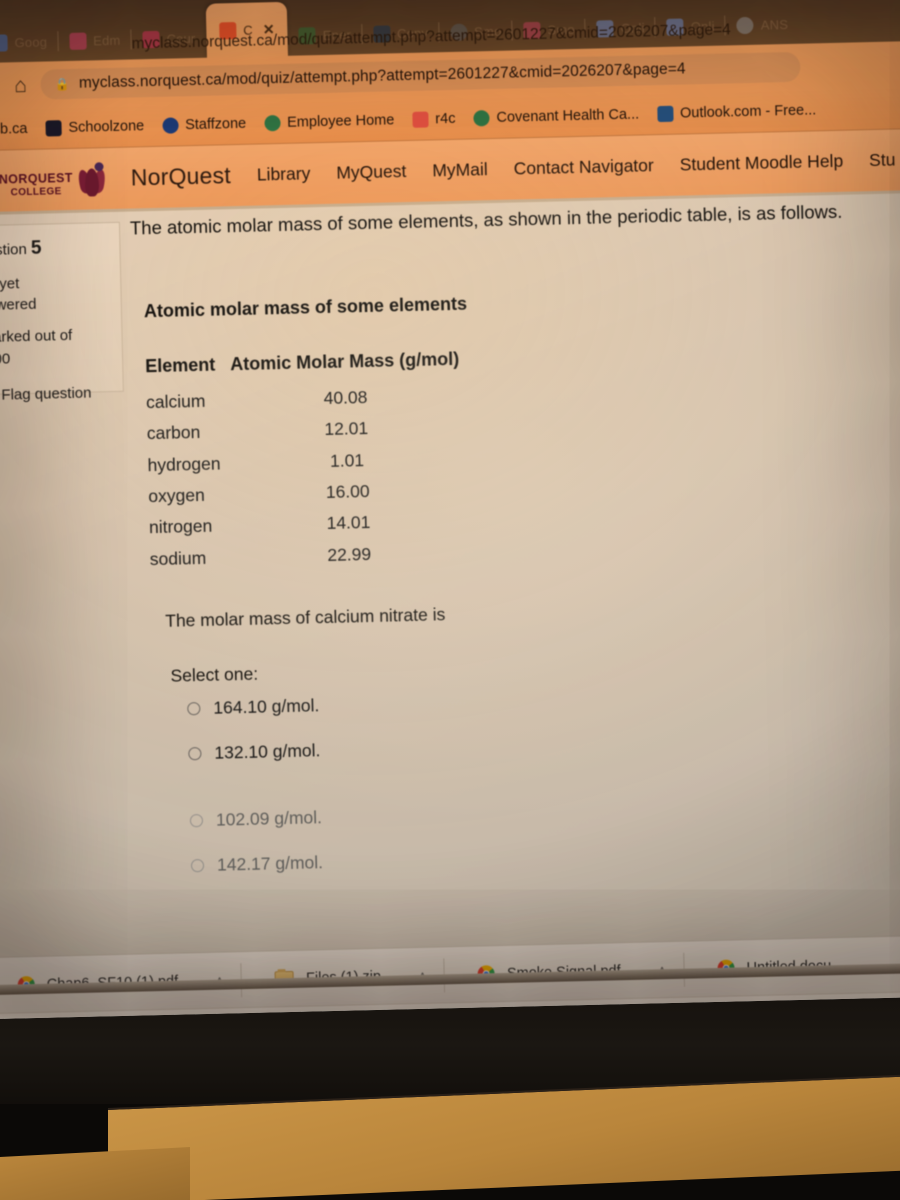 Image resolution: width=900 pixels, height=1200 pixels. I want to click on bookmark-item: Employee Home, so click(329, 121).